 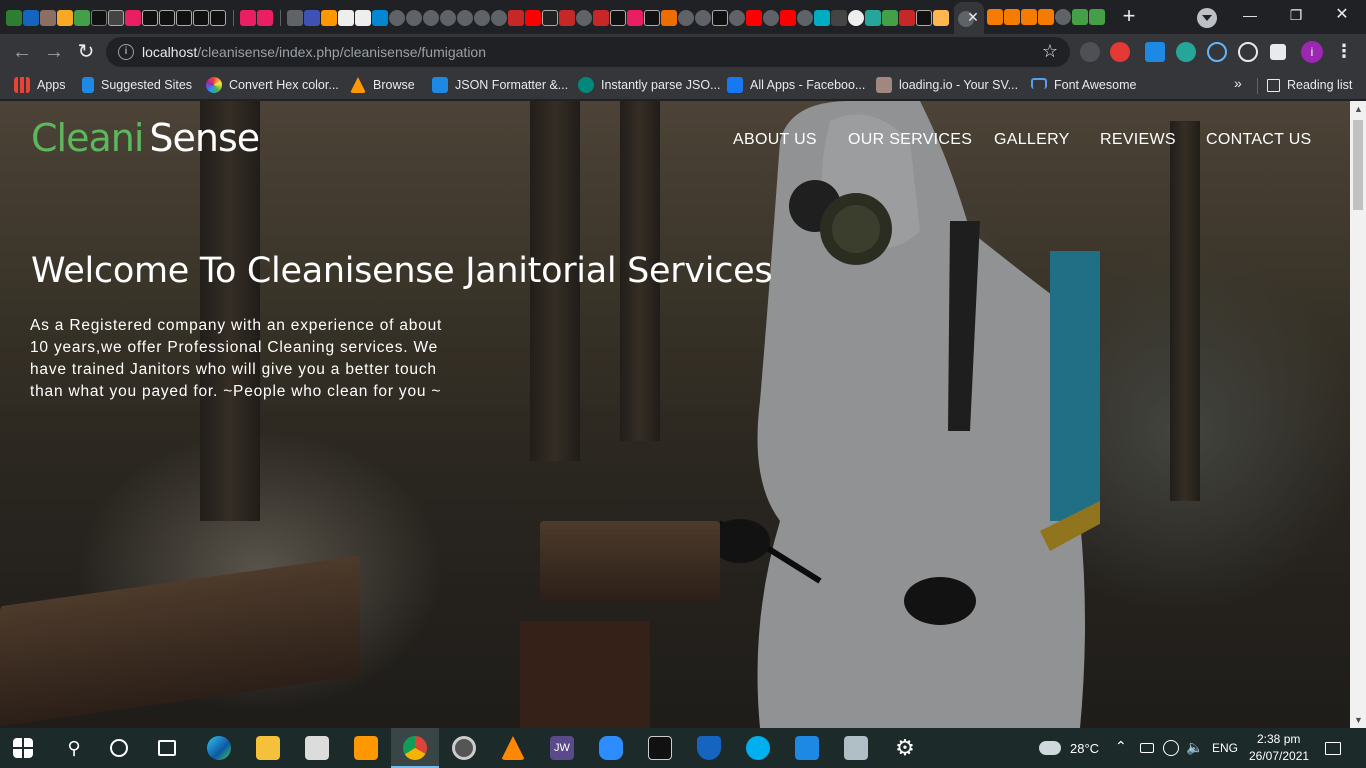 What do you see at coordinates (1194, 747) in the screenshot?
I see `volume-icon: 🔈` at bounding box center [1194, 747].